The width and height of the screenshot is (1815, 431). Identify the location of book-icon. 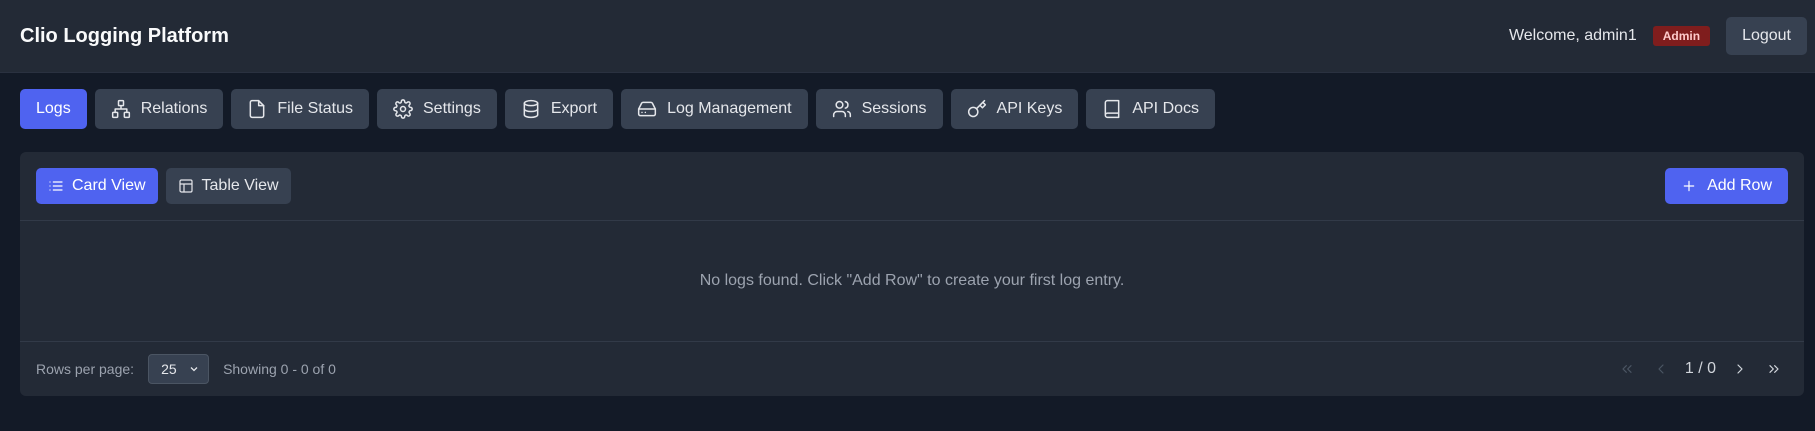
(1112, 109).